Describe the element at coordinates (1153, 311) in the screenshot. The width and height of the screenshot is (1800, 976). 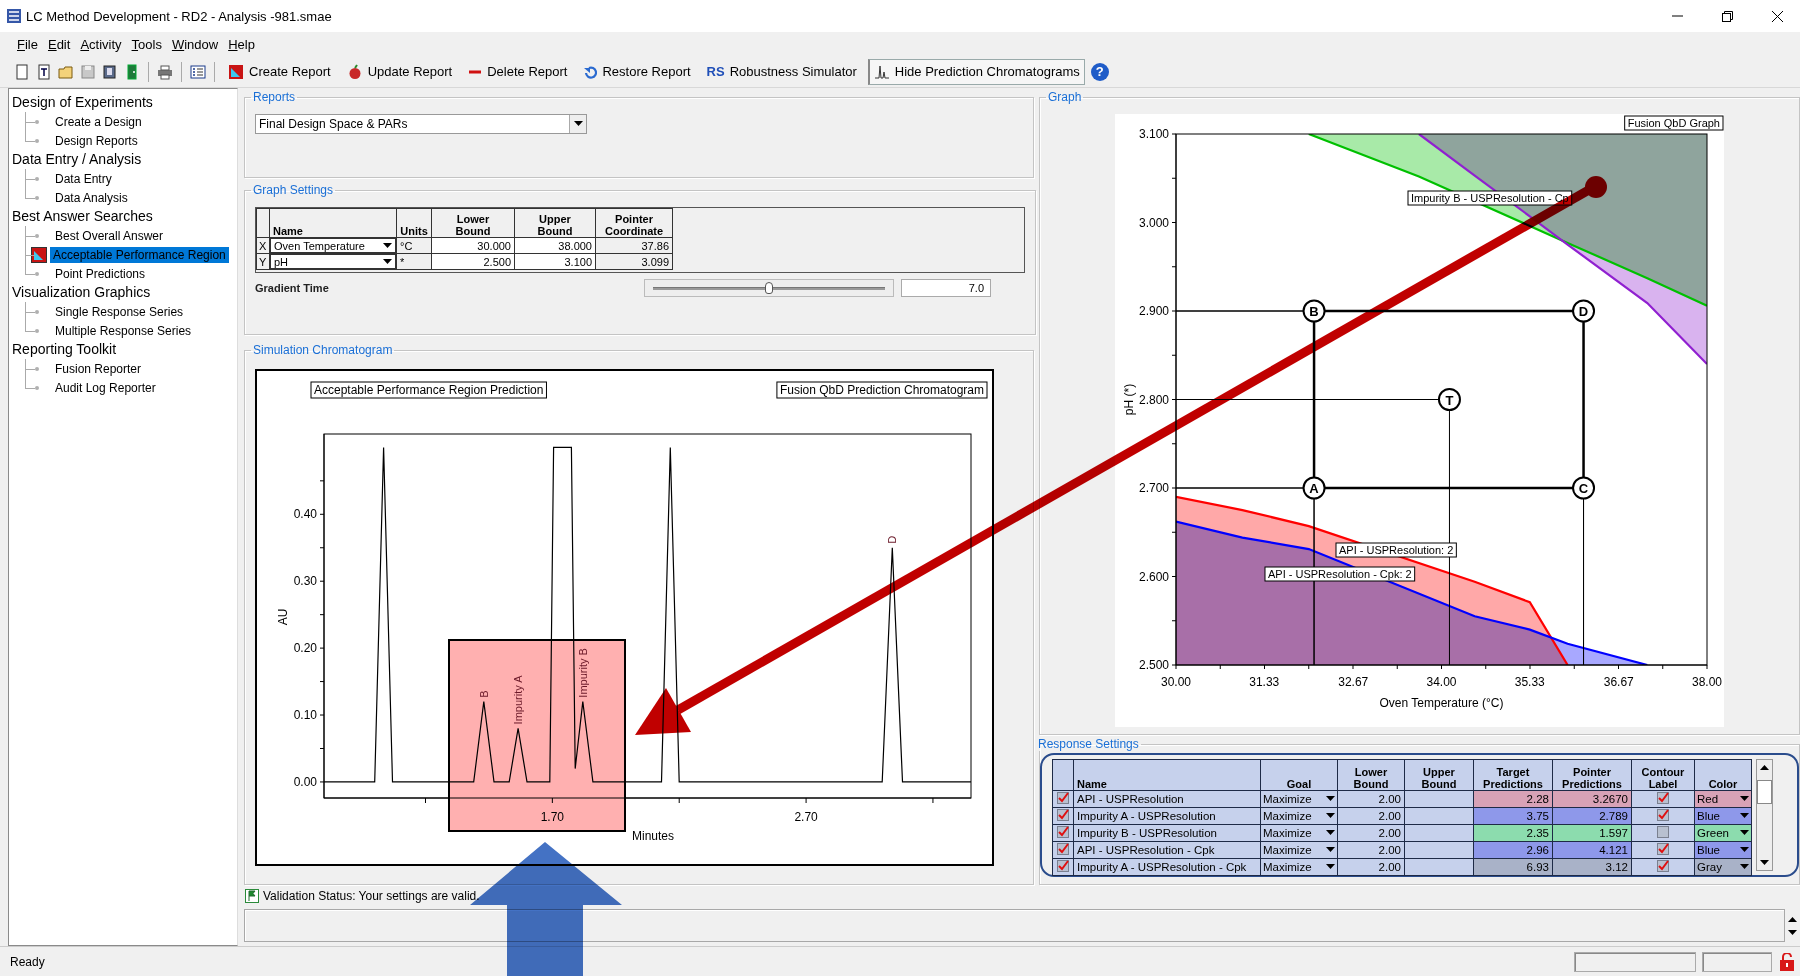
I see `tick-label: 2.900` at that location.